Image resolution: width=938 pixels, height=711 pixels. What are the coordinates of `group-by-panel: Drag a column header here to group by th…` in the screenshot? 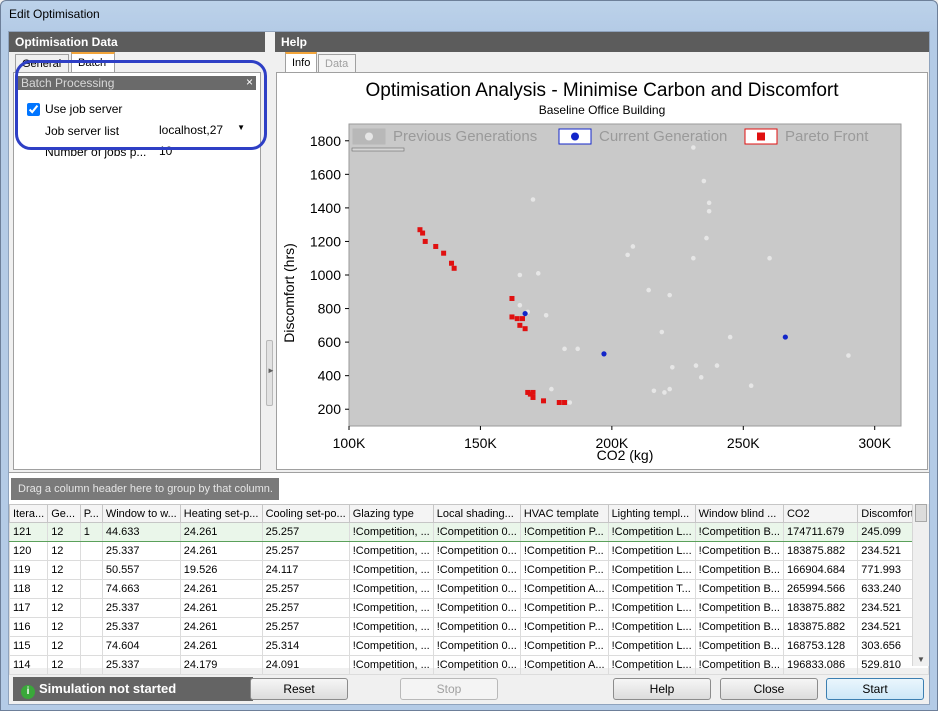 It's located at (145, 489).